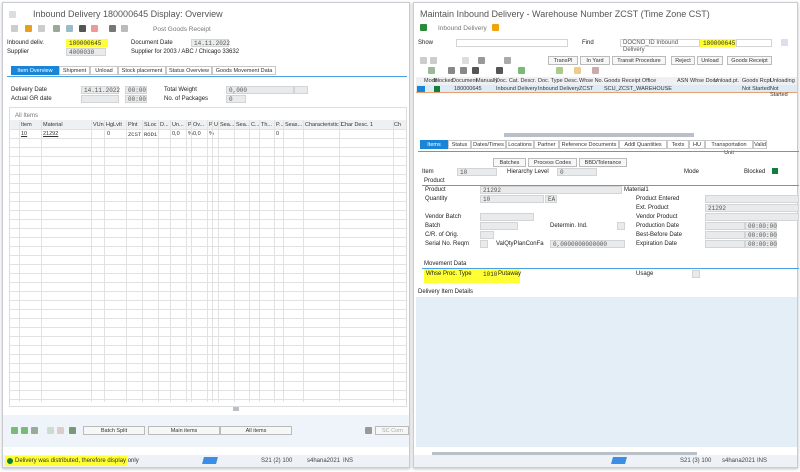 The image size is (800, 472). I want to click on country-of-origin-field, so click(487, 235).